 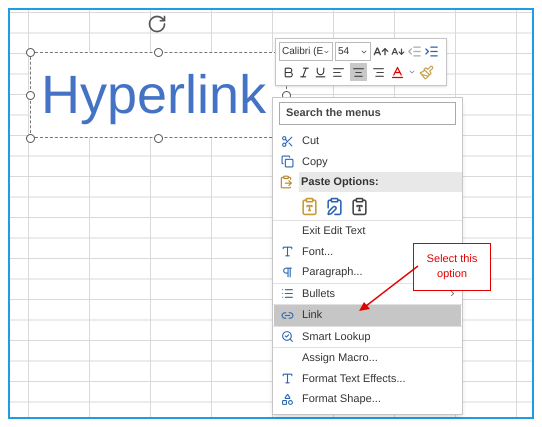 What do you see at coordinates (380, 182) in the screenshot?
I see `menu-header: Paste Options:` at bounding box center [380, 182].